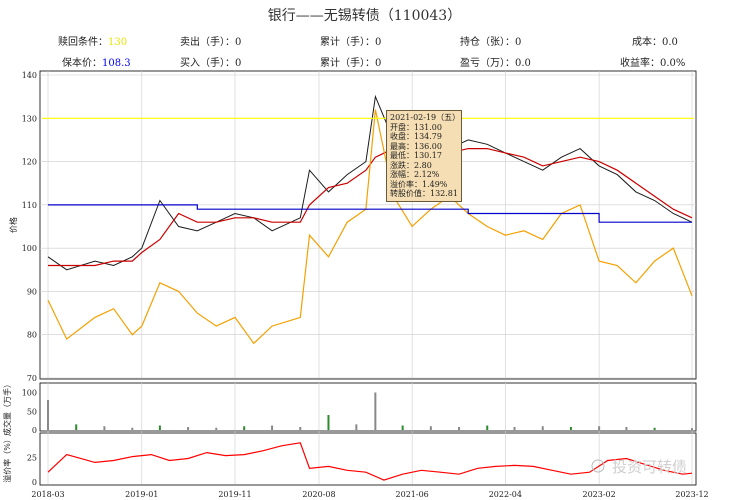  Describe the element at coordinates (34, 482) in the screenshot. I see `premium-y-tick-label: 0` at that location.